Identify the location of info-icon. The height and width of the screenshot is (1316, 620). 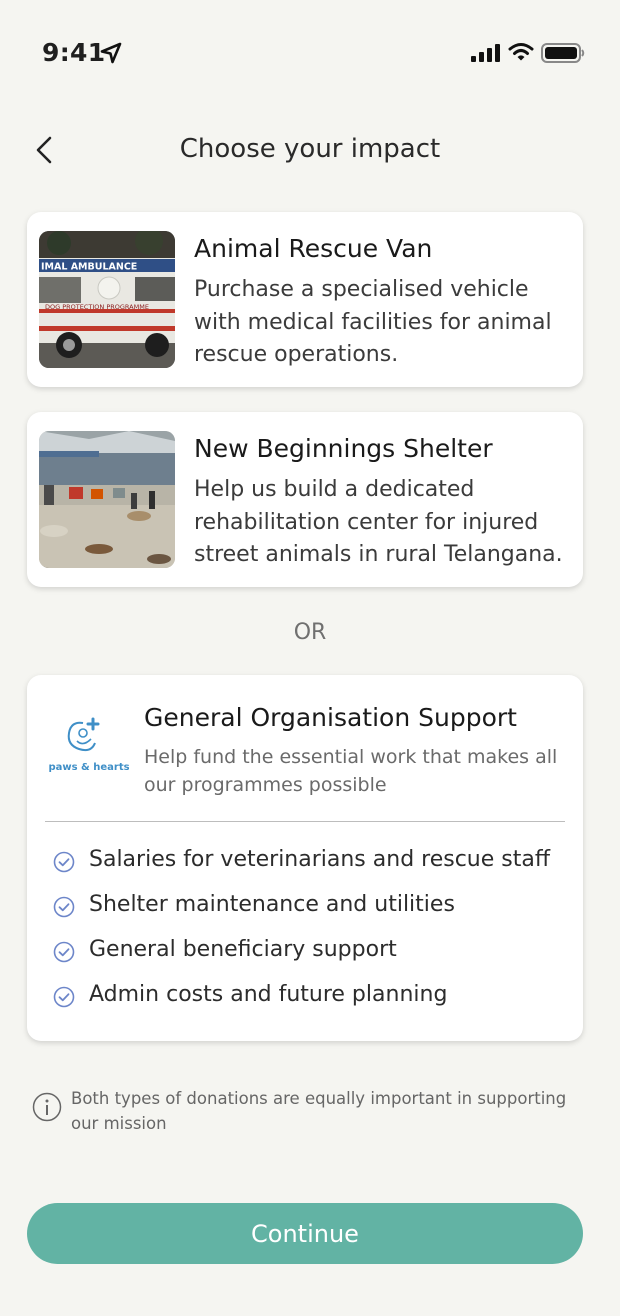
(47, 1107).